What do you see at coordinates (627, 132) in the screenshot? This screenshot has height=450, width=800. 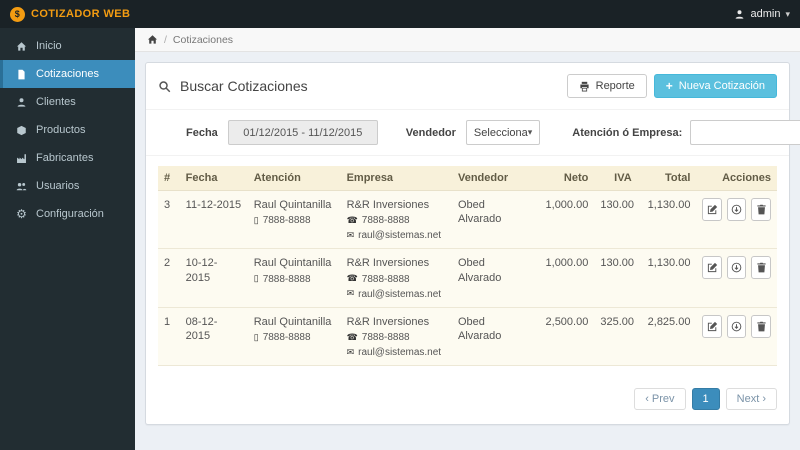 I see `atencion-label: Atención ó Empresa:` at bounding box center [627, 132].